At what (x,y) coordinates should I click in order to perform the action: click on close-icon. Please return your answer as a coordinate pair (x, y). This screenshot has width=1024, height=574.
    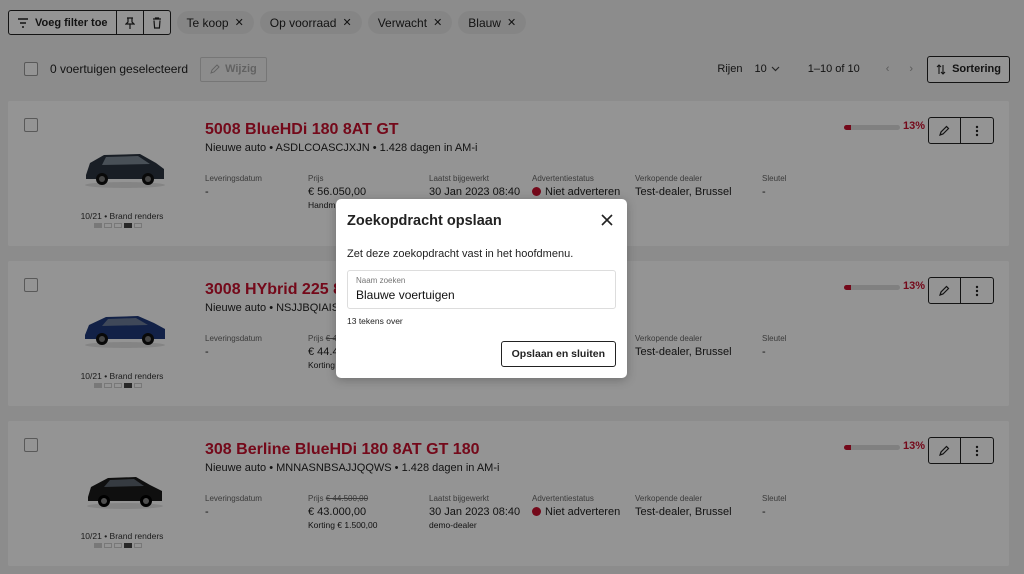
    Looking at the image, I should click on (607, 220).